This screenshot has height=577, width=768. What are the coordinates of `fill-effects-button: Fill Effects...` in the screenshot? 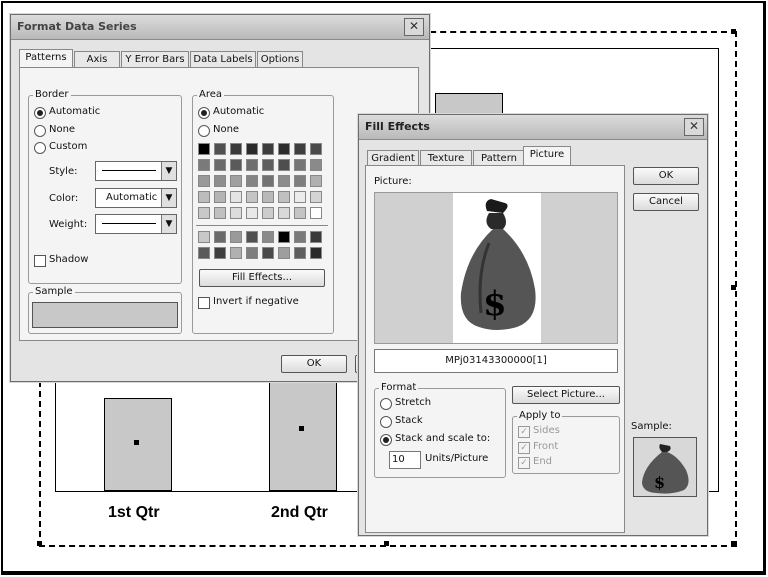 It's located at (262, 278).